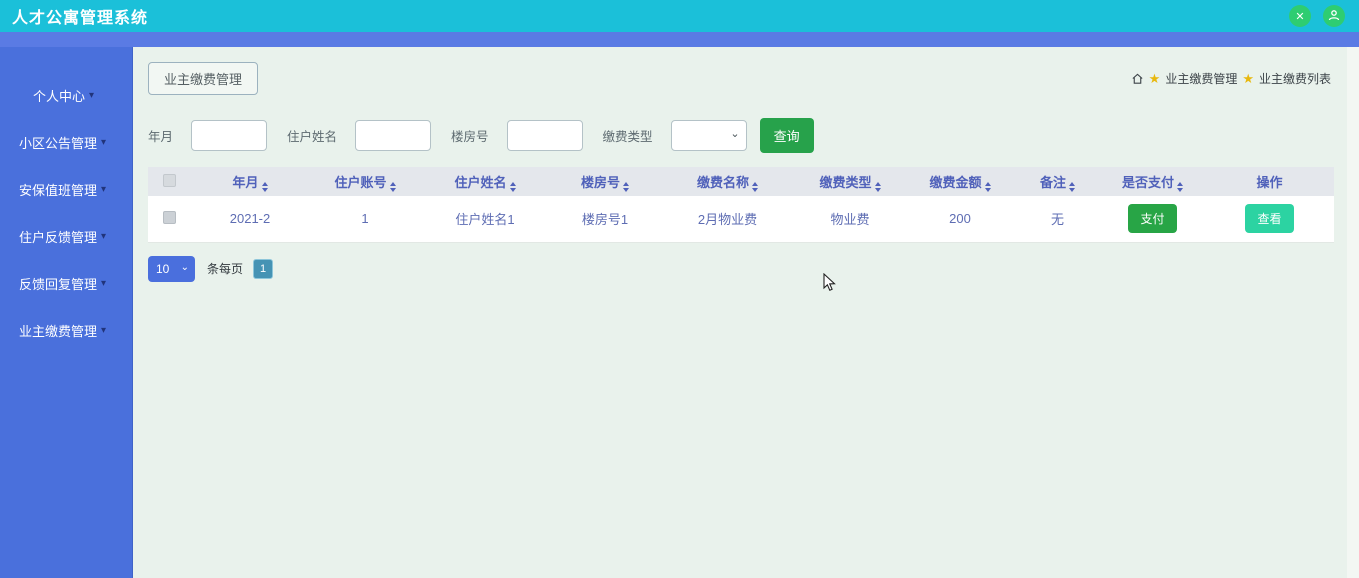 Image resolution: width=1359 pixels, height=578 pixels. What do you see at coordinates (80, 18) in the screenshot?
I see `app-title: 人才公寓管理系统` at bounding box center [80, 18].